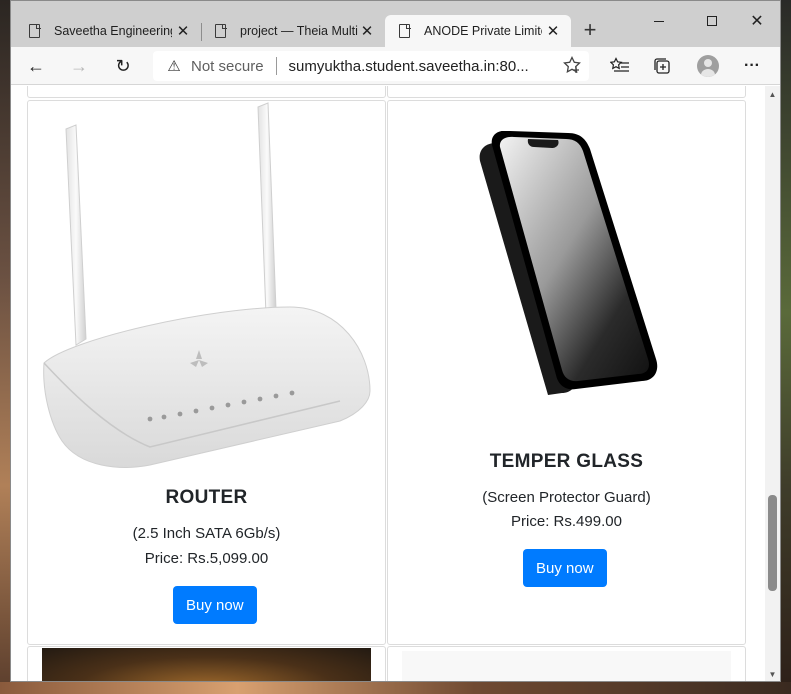  I want to click on maximize-icon, so click(712, 21).